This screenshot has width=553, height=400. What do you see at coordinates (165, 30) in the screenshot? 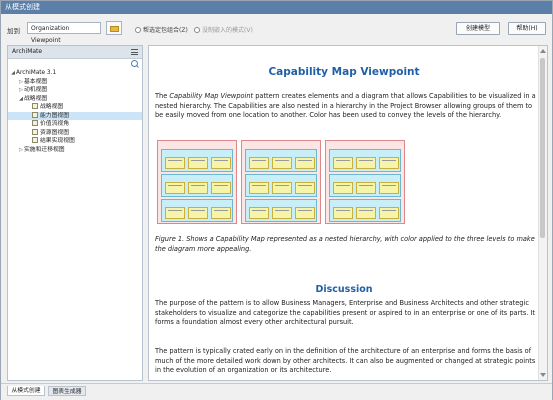
I see `radio-option-combine-label: 帮选定包组合(Z)` at bounding box center [165, 30].